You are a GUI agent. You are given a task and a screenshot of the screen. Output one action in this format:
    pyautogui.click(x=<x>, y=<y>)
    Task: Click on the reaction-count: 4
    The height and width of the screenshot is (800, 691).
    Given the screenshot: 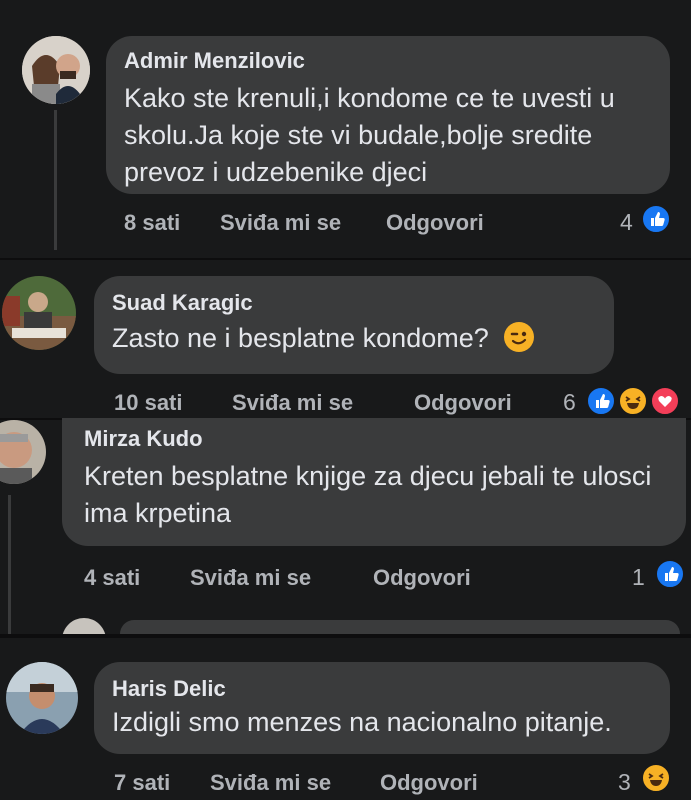 What is the action you would take?
    pyautogui.click(x=626, y=222)
    